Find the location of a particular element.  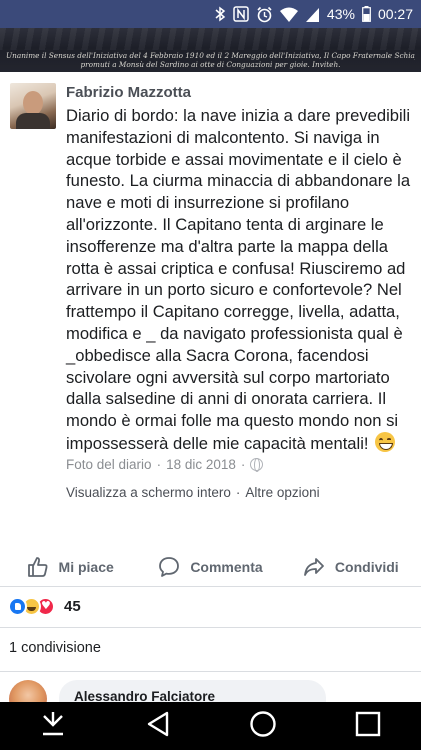

hide-keyboard-button is located at coordinates (53, 726).